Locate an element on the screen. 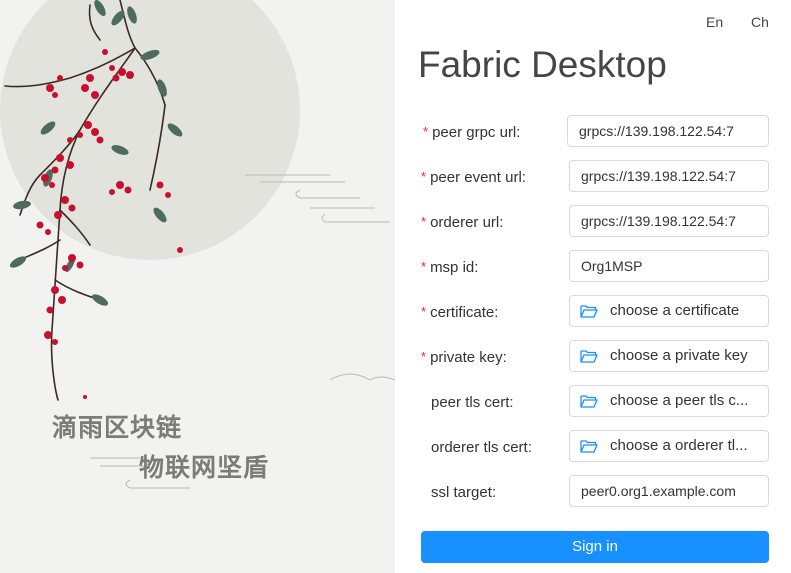 The width and height of the screenshot is (791, 573). peer-event-url-input: grpcs://139.198.122.54:7 is located at coordinates (669, 176).